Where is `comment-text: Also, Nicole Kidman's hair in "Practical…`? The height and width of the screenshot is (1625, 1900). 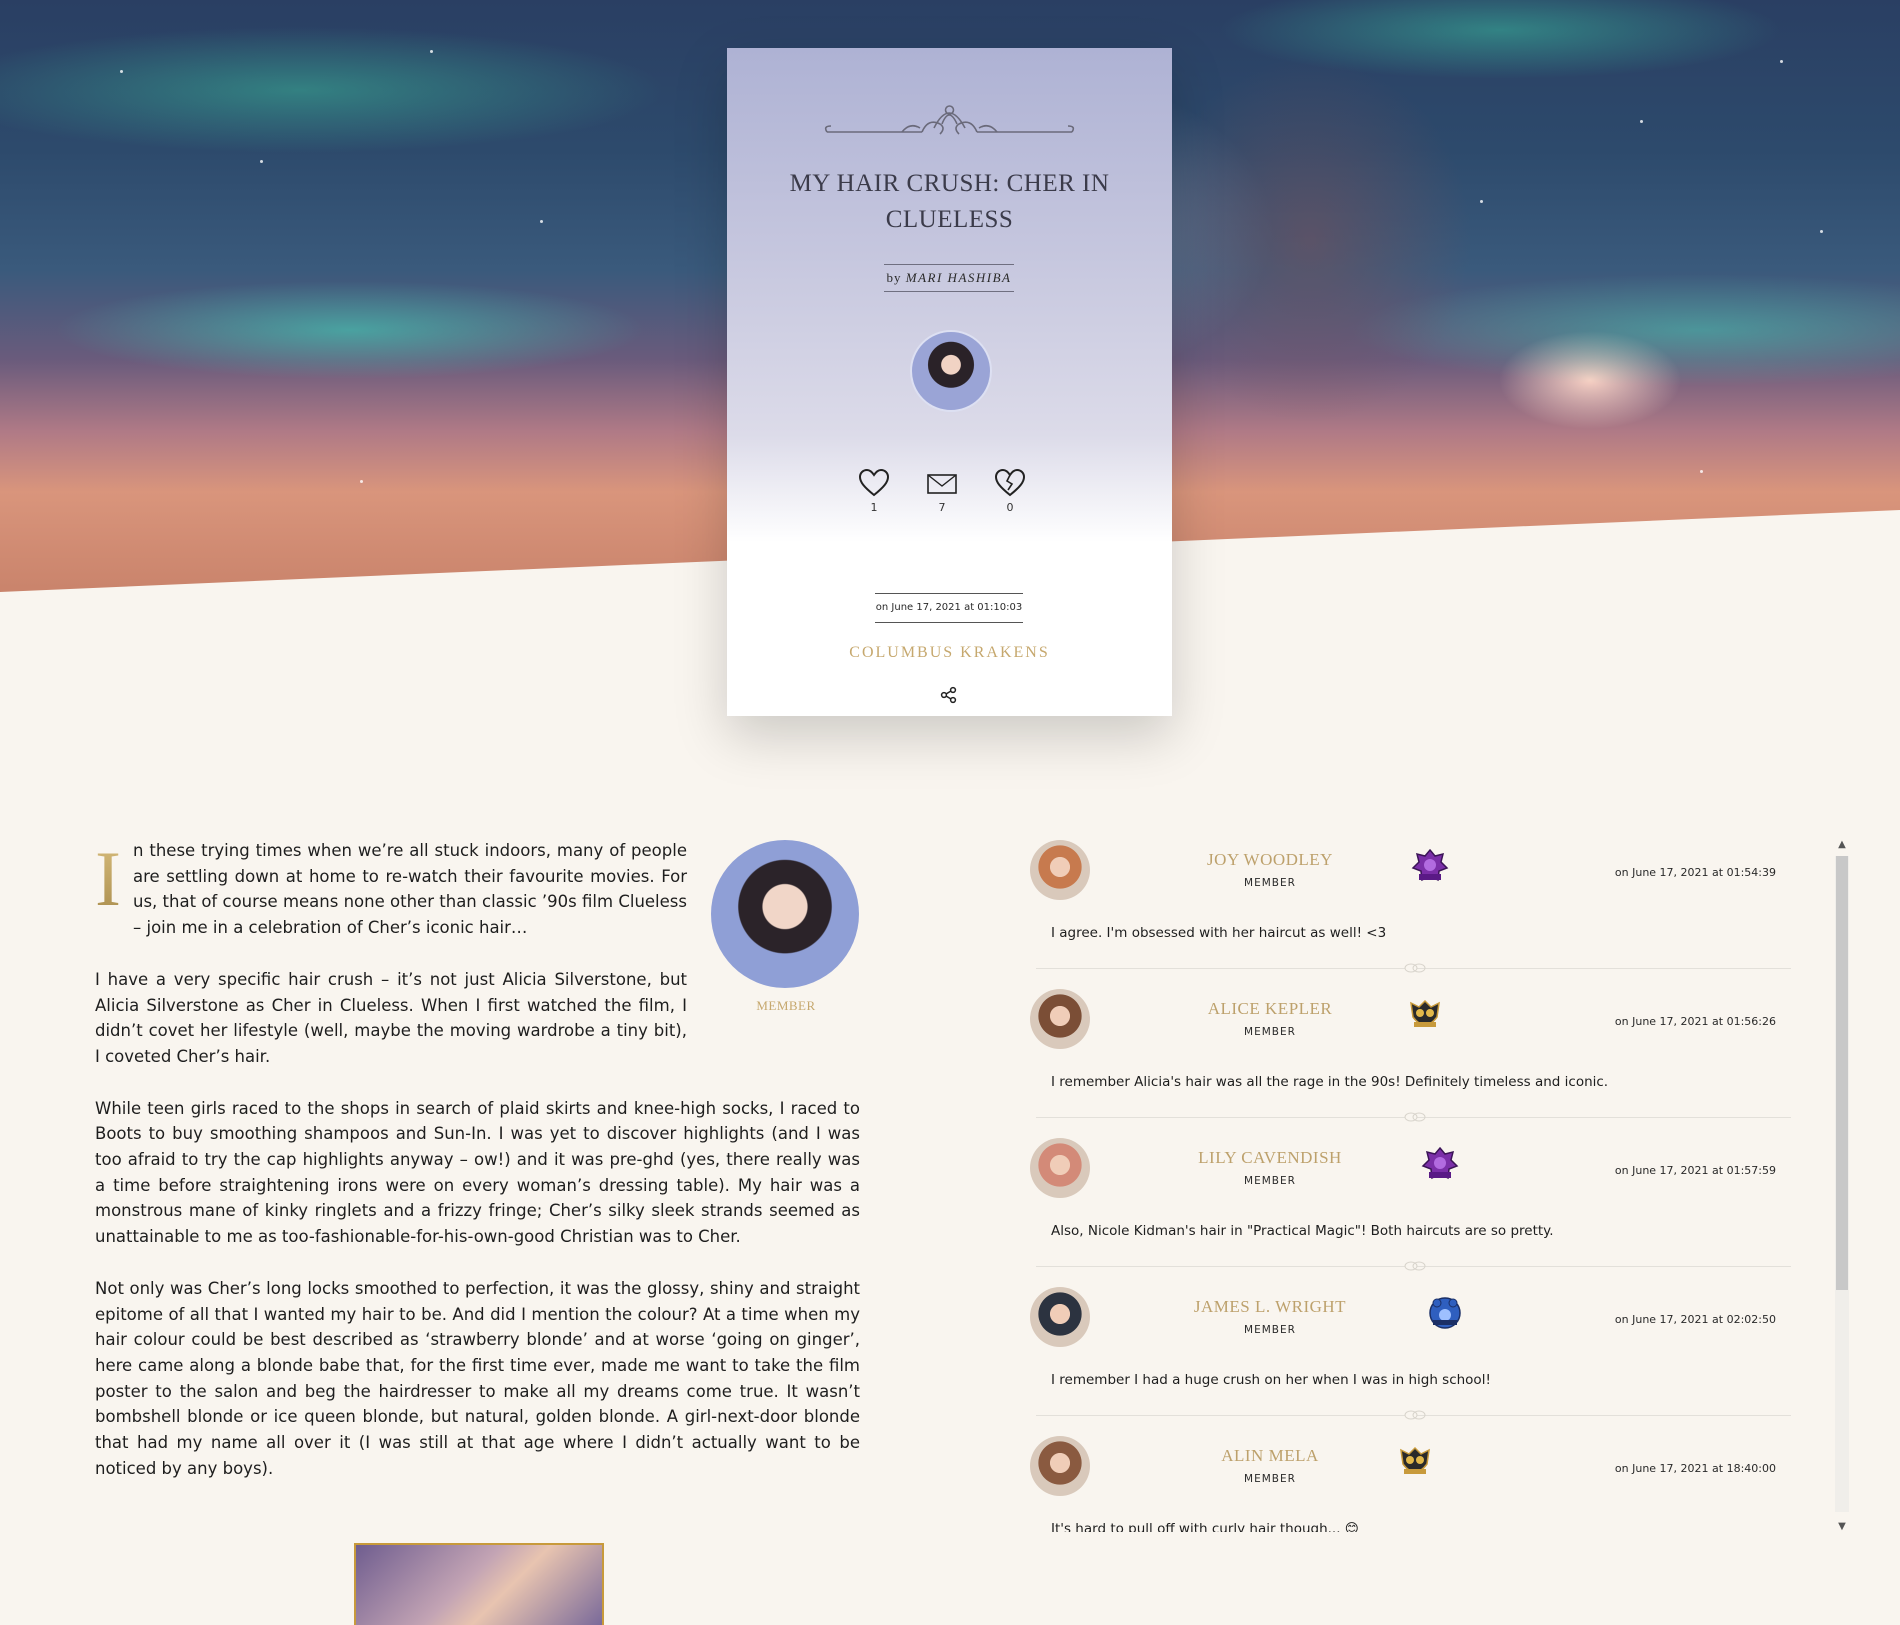
comment-text: Also, Nicole Kidman's hair in "Practical… is located at coordinates (1302, 1231).